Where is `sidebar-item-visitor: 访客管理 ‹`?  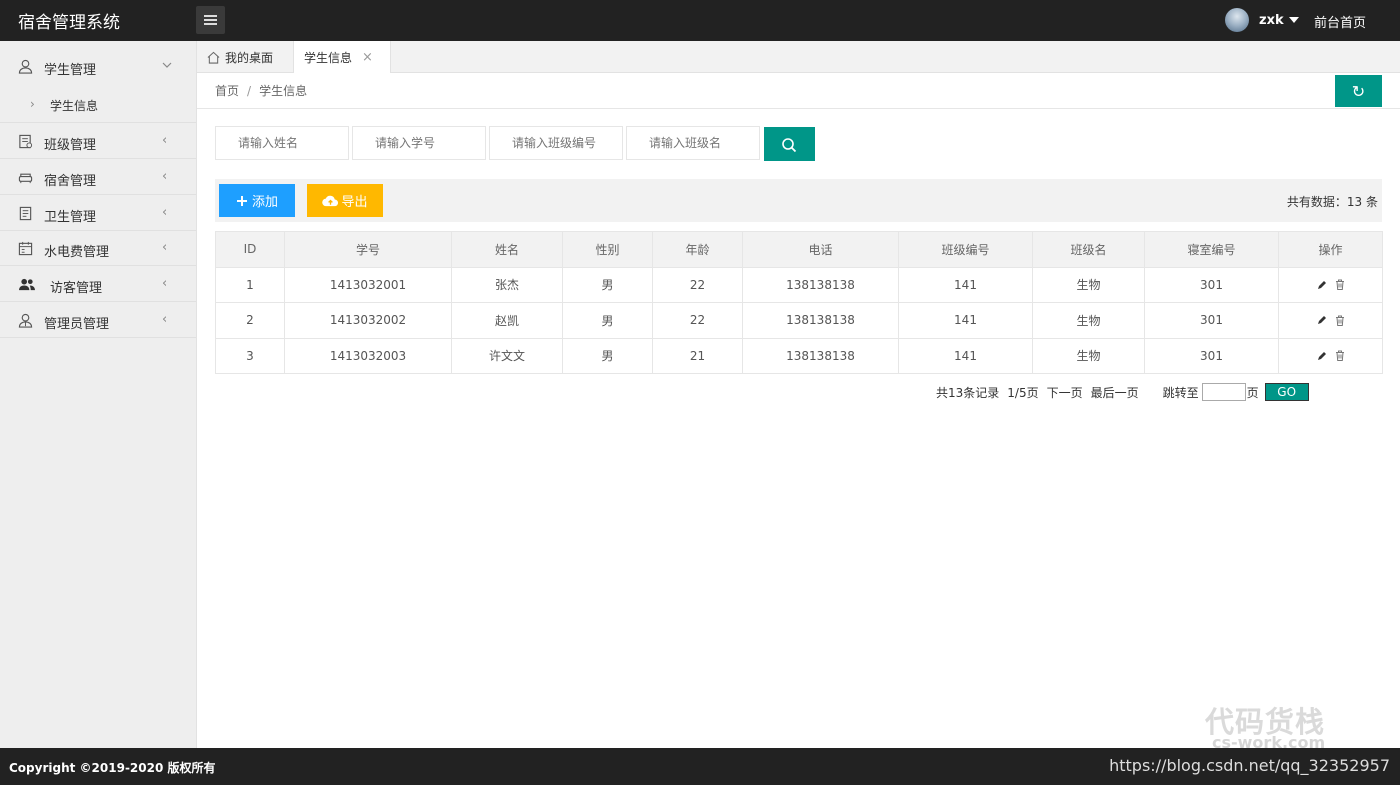 sidebar-item-visitor: 访客管理 ‹ is located at coordinates (98, 284).